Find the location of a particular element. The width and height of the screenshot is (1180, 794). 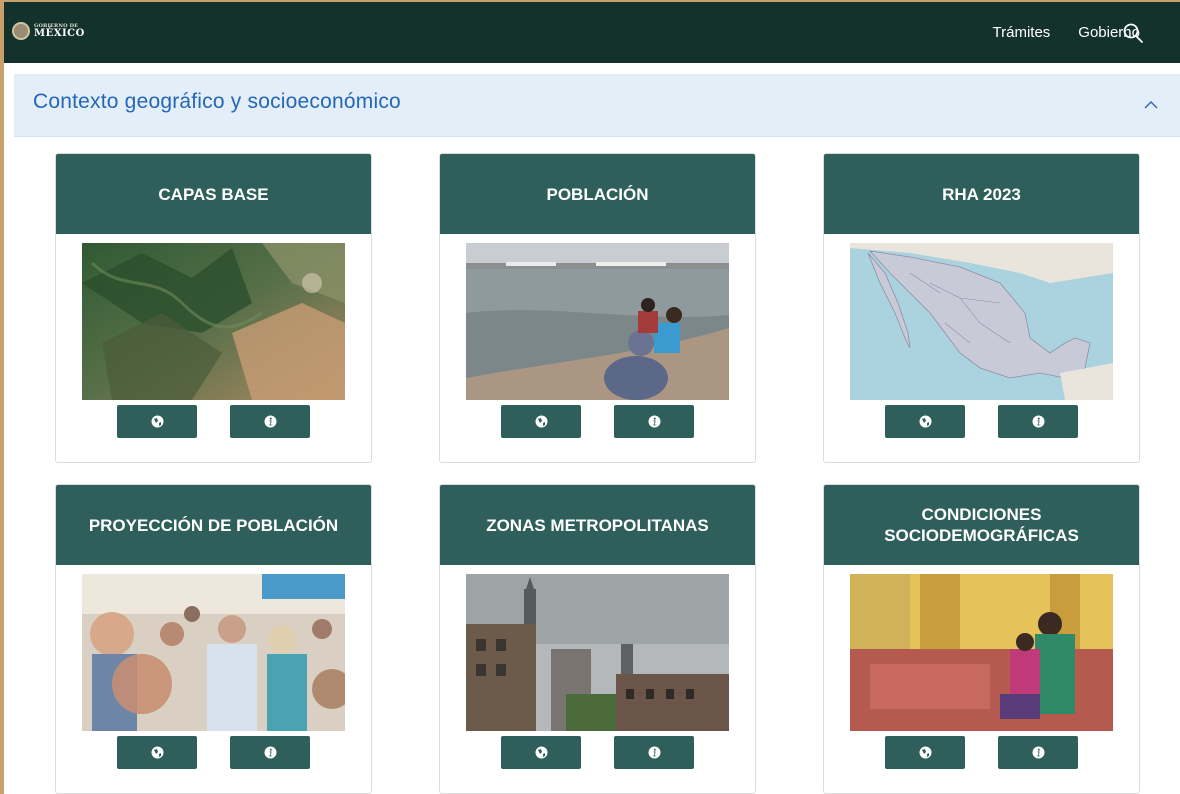

card-header: CAPAS BASE is located at coordinates (213, 194).